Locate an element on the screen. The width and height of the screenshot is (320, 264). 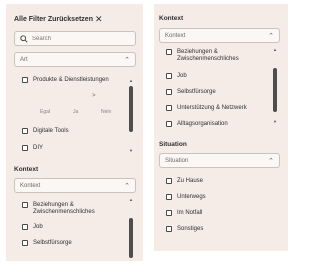
option-situation-0: Zu Hause is located at coordinates (184, 181).